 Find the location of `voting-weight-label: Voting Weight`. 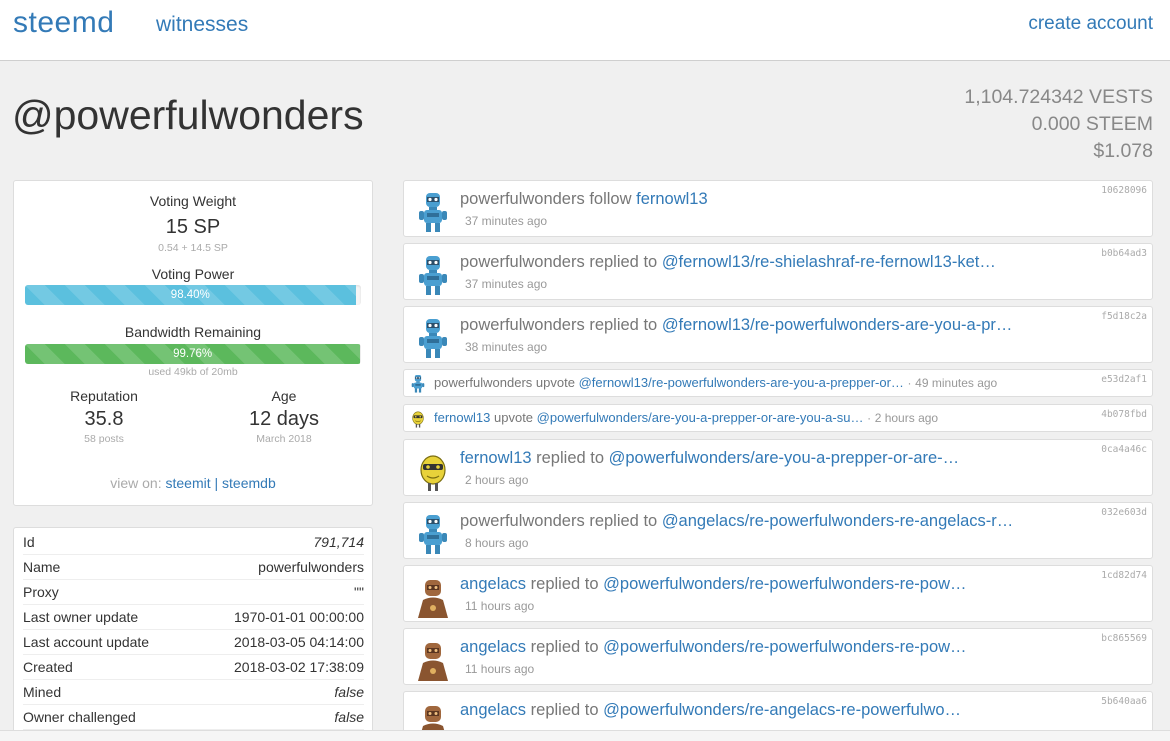

voting-weight-label: Voting Weight is located at coordinates (193, 201).